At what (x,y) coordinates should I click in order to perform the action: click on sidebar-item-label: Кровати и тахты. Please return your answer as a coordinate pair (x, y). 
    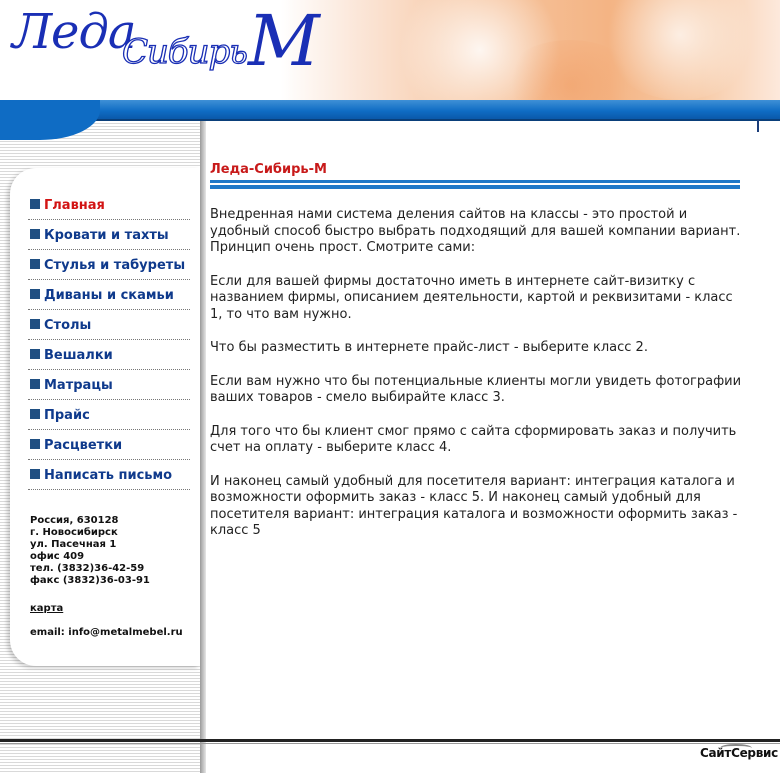
    Looking at the image, I should click on (106, 235).